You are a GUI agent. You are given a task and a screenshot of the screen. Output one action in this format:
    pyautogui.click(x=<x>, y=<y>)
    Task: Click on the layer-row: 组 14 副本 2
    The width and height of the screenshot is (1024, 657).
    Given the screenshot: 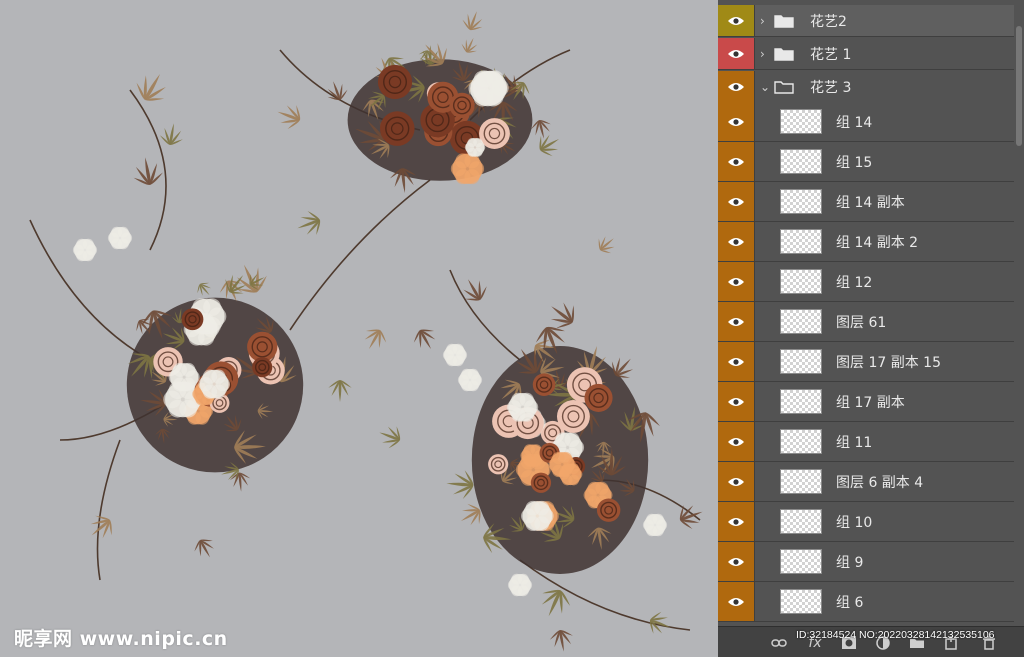 What is the action you would take?
    pyautogui.click(x=866, y=242)
    